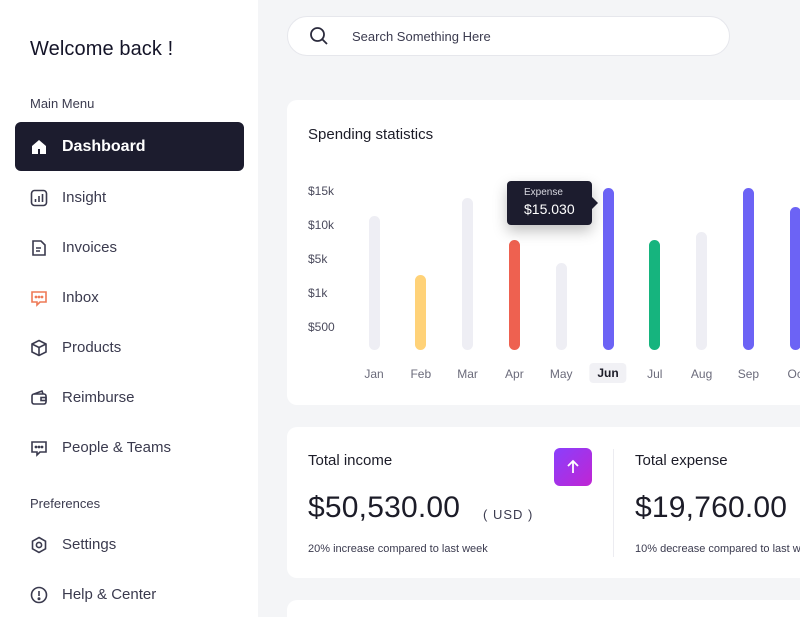 This screenshot has height=617, width=800. Describe the element at coordinates (748, 269) in the screenshot. I see `bar-sep` at that location.